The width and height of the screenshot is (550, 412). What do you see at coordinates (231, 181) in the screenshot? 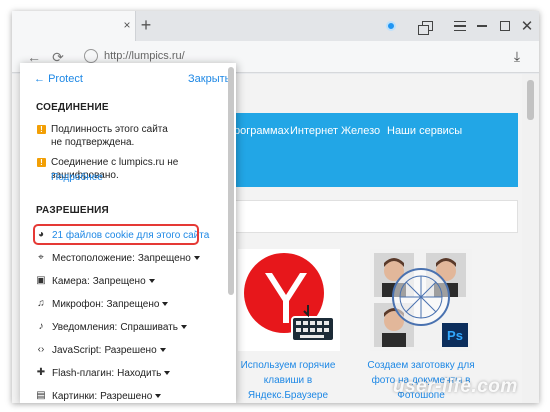
I see `panel-scrollbar-thumb` at bounding box center [231, 181].